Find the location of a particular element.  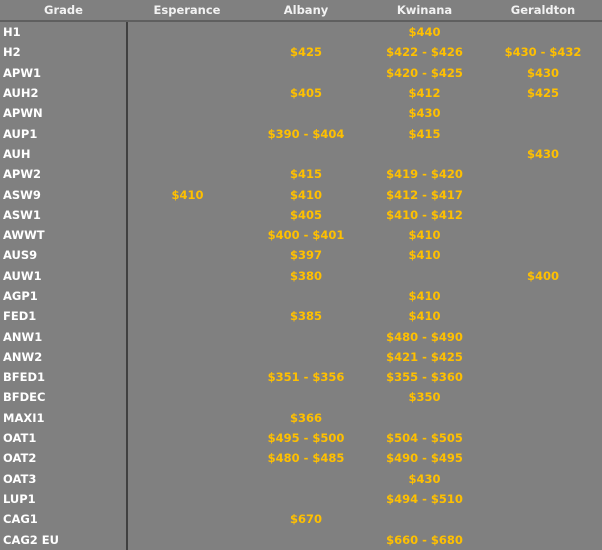

table-row: H1 $440 is located at coordinates (301, 32).